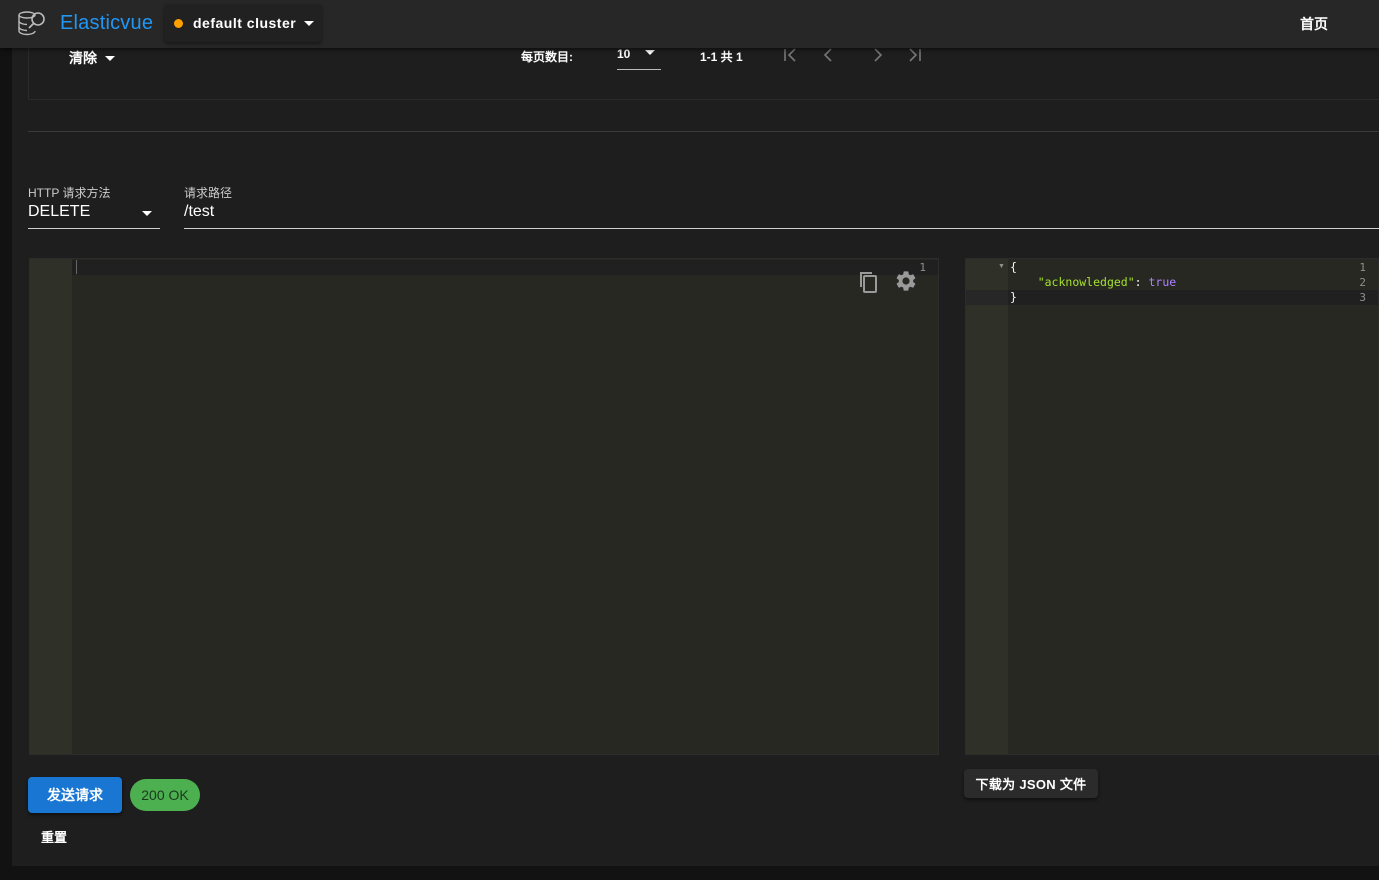  Describe the element at coordinates (94, 216) in the screenshot. I see `http-method-select: DELETE` at that location.